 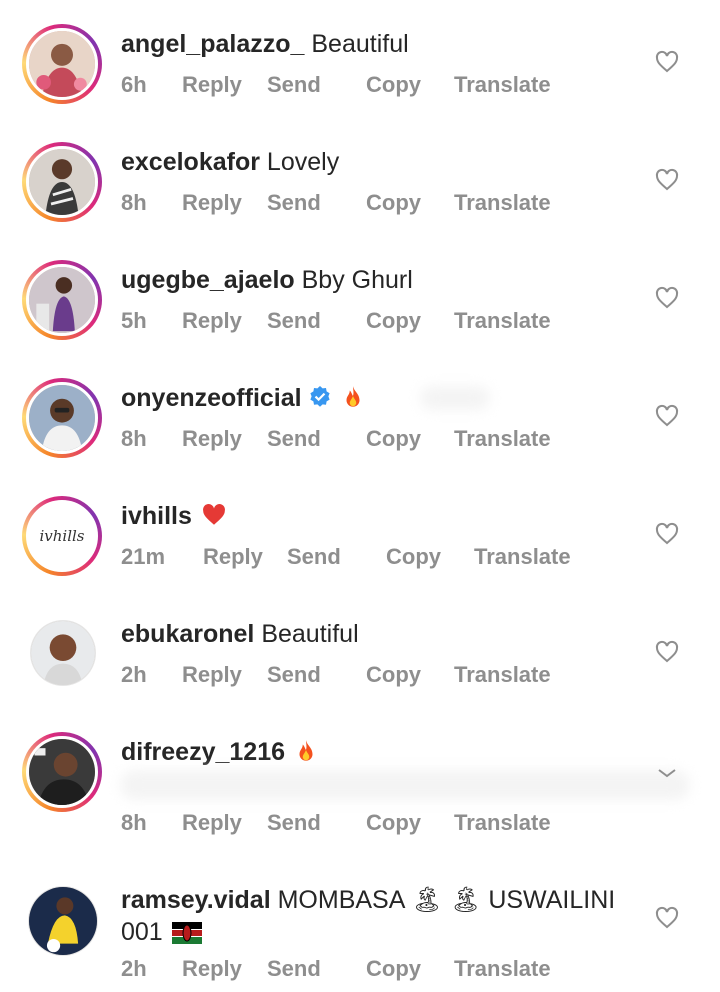 What do you see at coordinates (187, 936) in the screenshot?
I see `kenya-flag-emoji-icon` at bounding box center [187, 936].